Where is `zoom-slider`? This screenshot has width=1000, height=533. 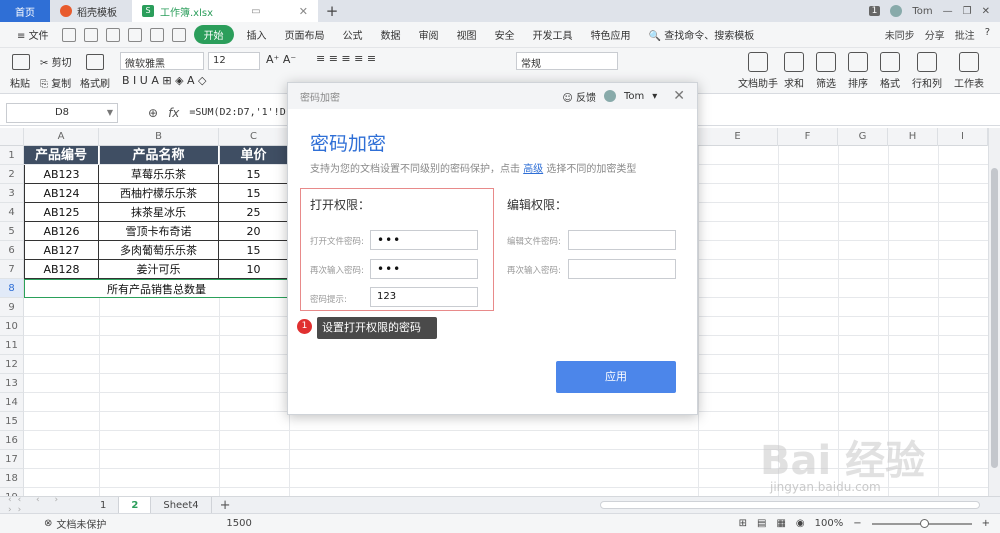 zoom-slider is located at coordinates (921, 523).